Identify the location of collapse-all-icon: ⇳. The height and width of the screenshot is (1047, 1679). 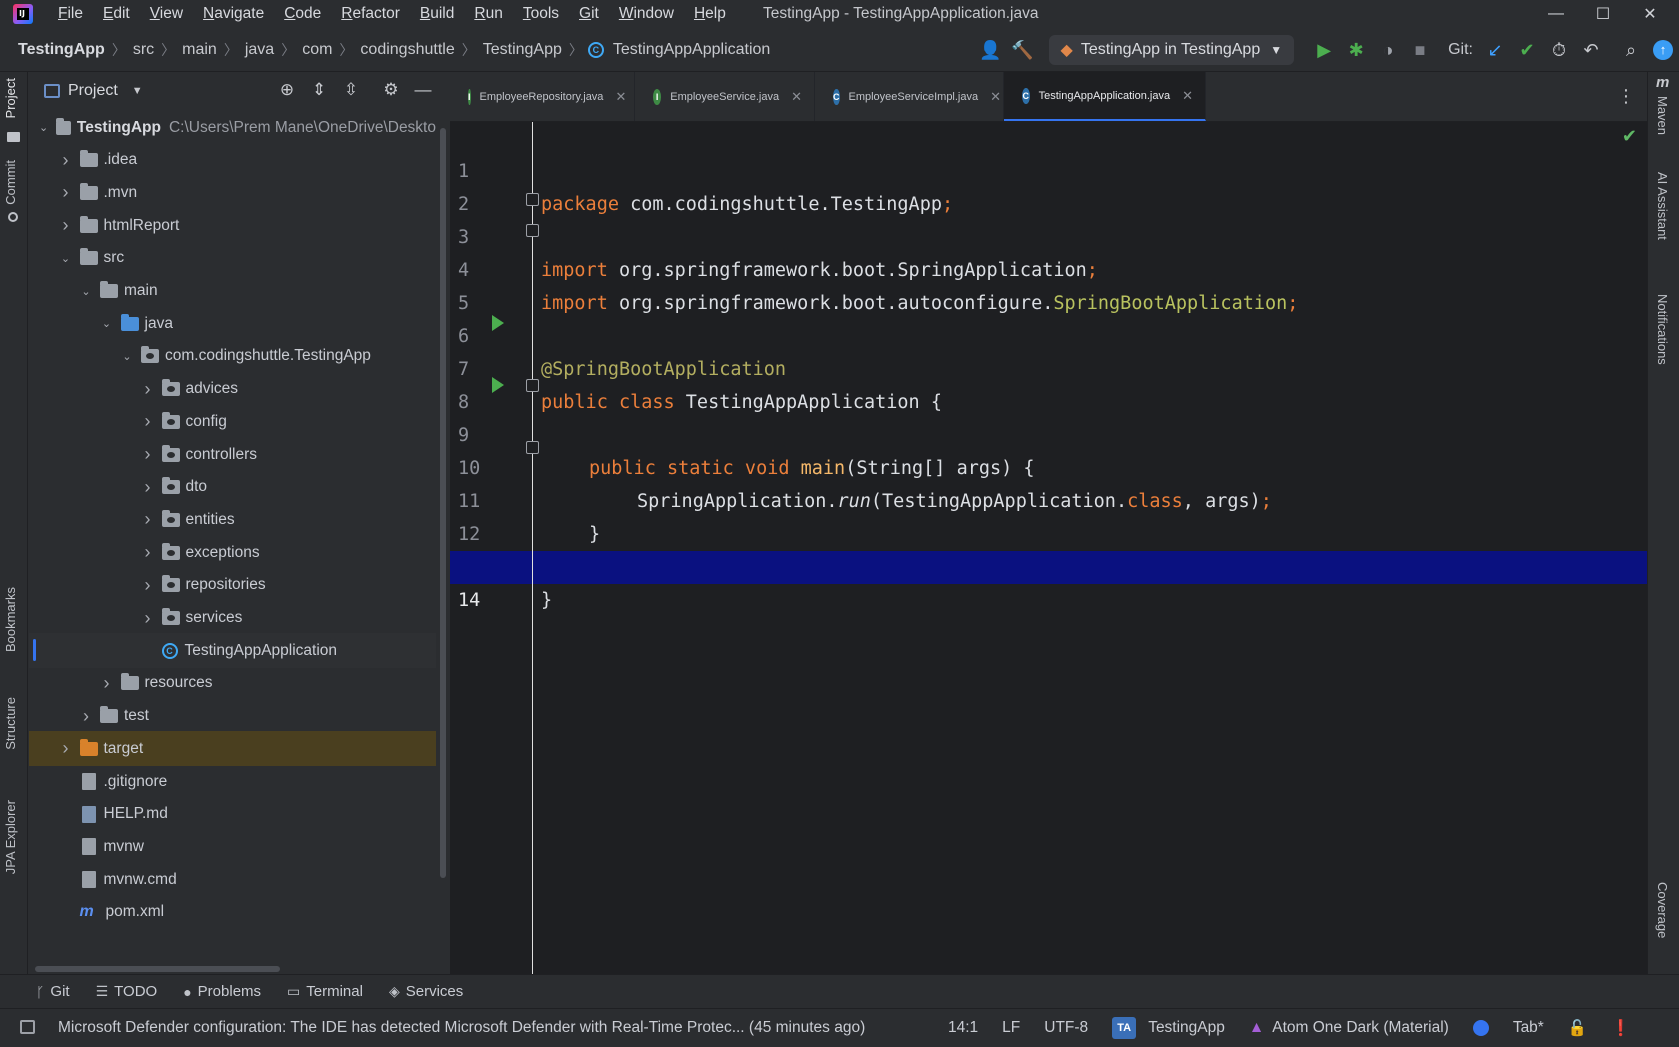
(351, 90).